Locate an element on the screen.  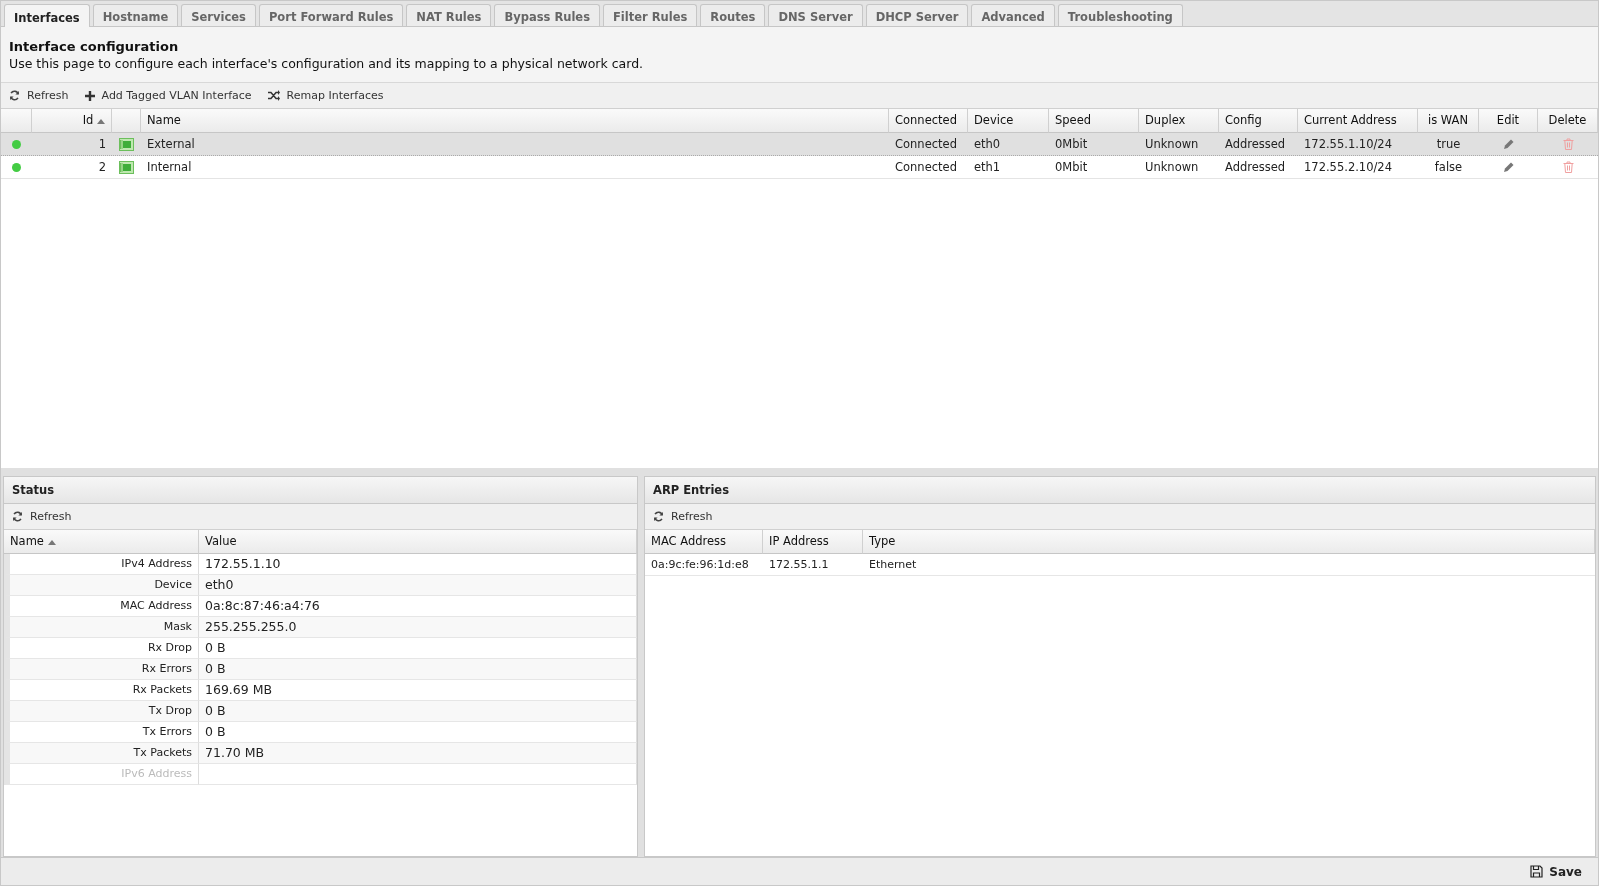
table-cell-text: Internal is located at coordinates (169, 167).